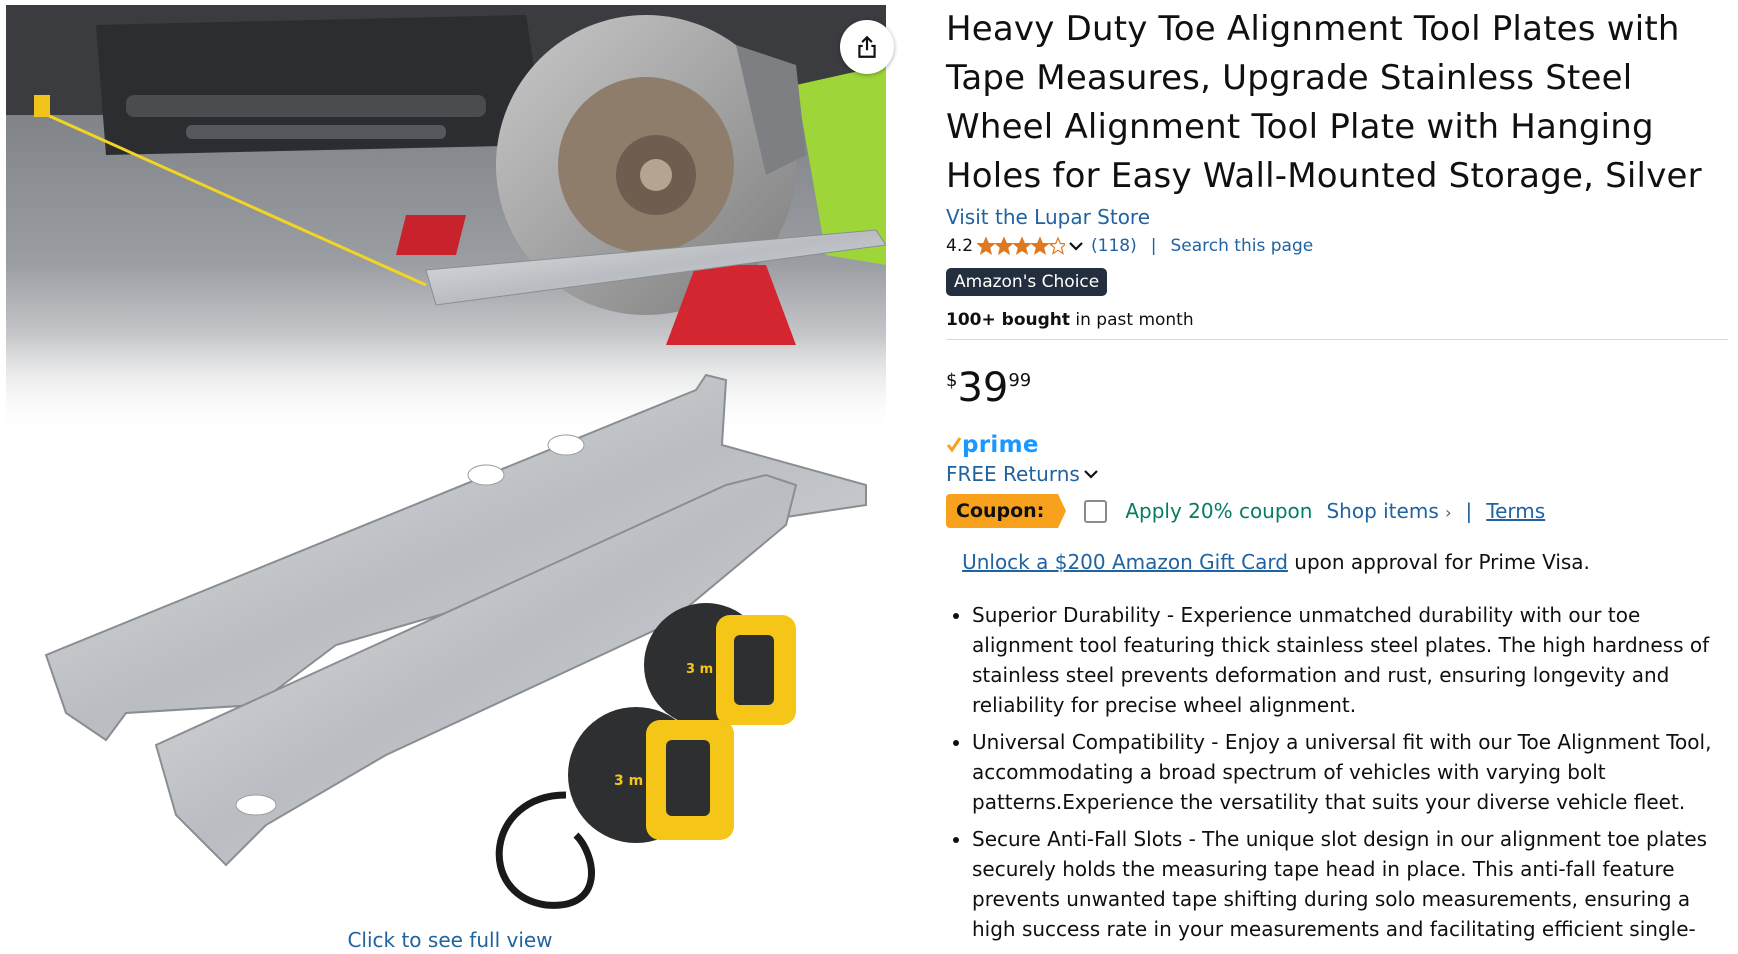 The width and height of the screenshot is (1738, 954). What do you see at coordinates (1448, 512) in the screenshot?
I see `shop-items-arrow-icon: ›` at bounding box center [1448, 512].